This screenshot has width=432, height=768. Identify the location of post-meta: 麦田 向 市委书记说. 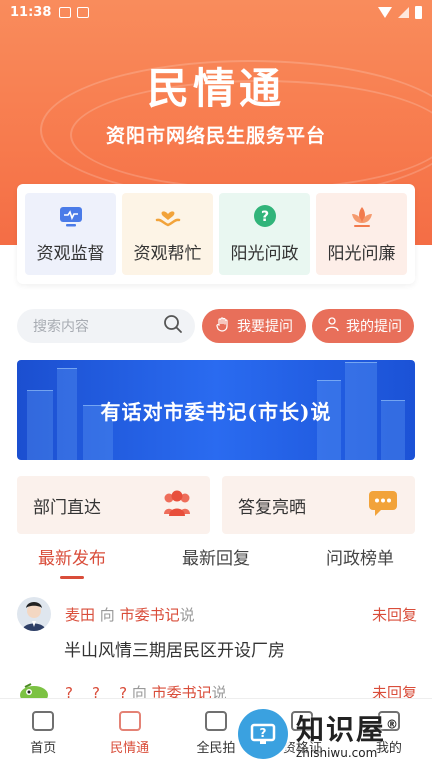
(218, 614).